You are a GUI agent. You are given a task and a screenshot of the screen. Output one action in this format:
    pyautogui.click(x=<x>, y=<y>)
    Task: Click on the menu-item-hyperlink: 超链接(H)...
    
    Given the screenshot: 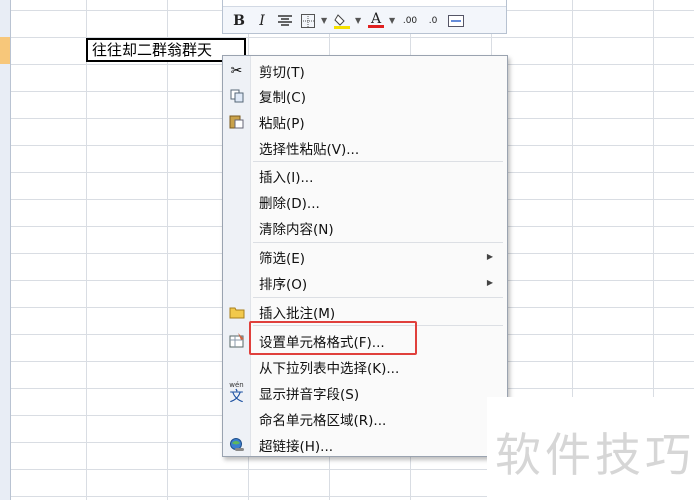 What is the action you would take?
    pyautogui.click(x=365, y=444)
    